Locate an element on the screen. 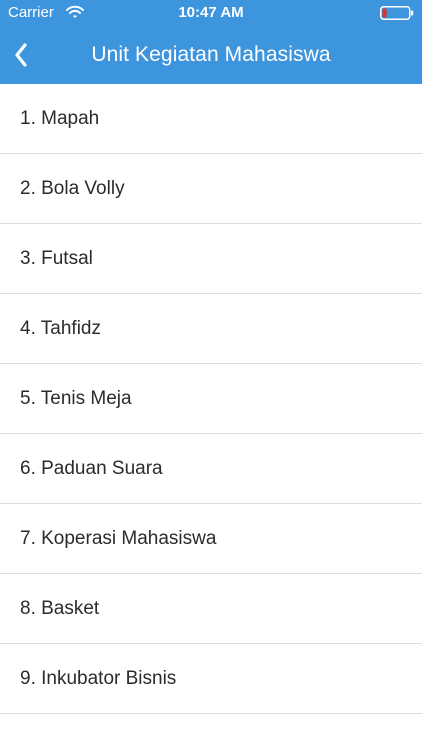  list-item-label: 4. Tahfidz is located at coordinates (60, 328).